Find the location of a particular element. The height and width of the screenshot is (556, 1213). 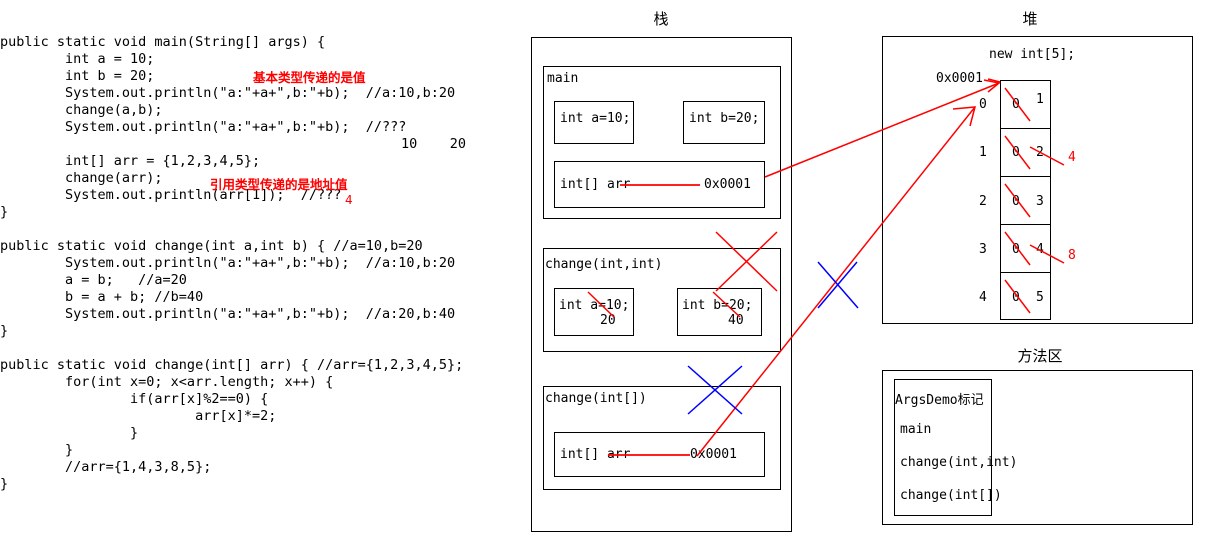

code-line: arr[x]*=2; is located at coordinates (138, 416).